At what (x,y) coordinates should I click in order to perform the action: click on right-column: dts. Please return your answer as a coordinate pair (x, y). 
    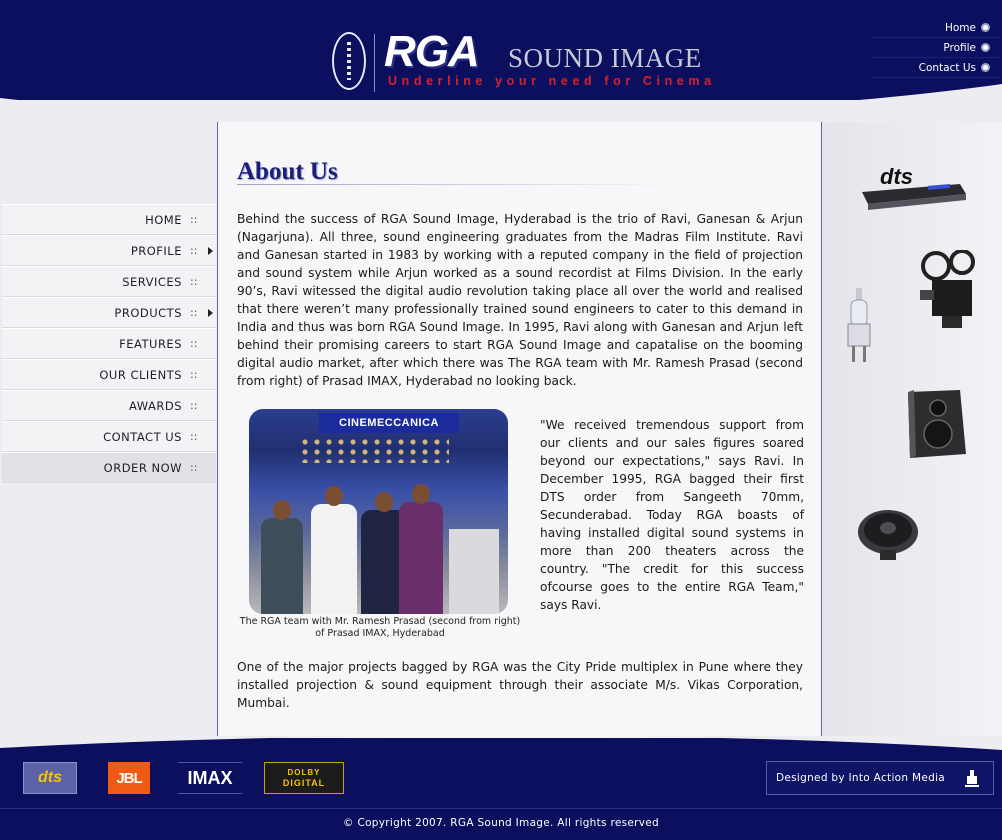
    Looking at the image, I should click on (912, 432).